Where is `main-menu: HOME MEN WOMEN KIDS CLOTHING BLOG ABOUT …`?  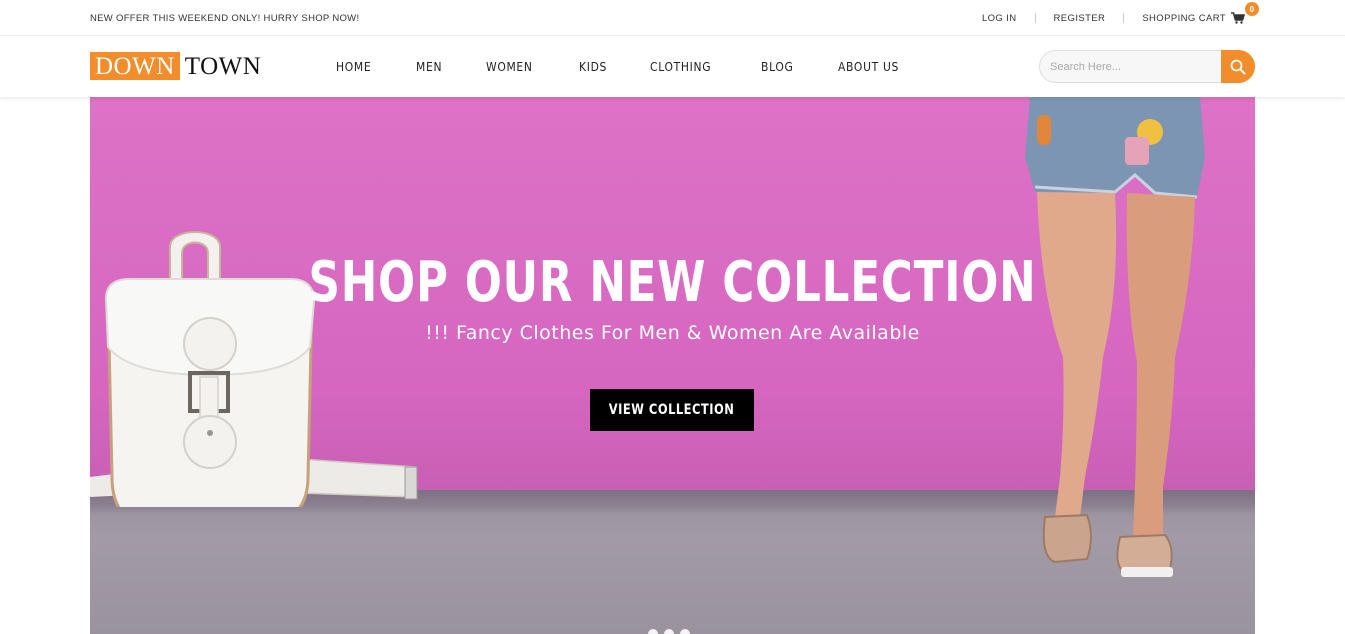
main-menu: HOME MEN WOMEN KIDS CLOTHING BLOG ABOUT … is located at coordinates (642, 66).